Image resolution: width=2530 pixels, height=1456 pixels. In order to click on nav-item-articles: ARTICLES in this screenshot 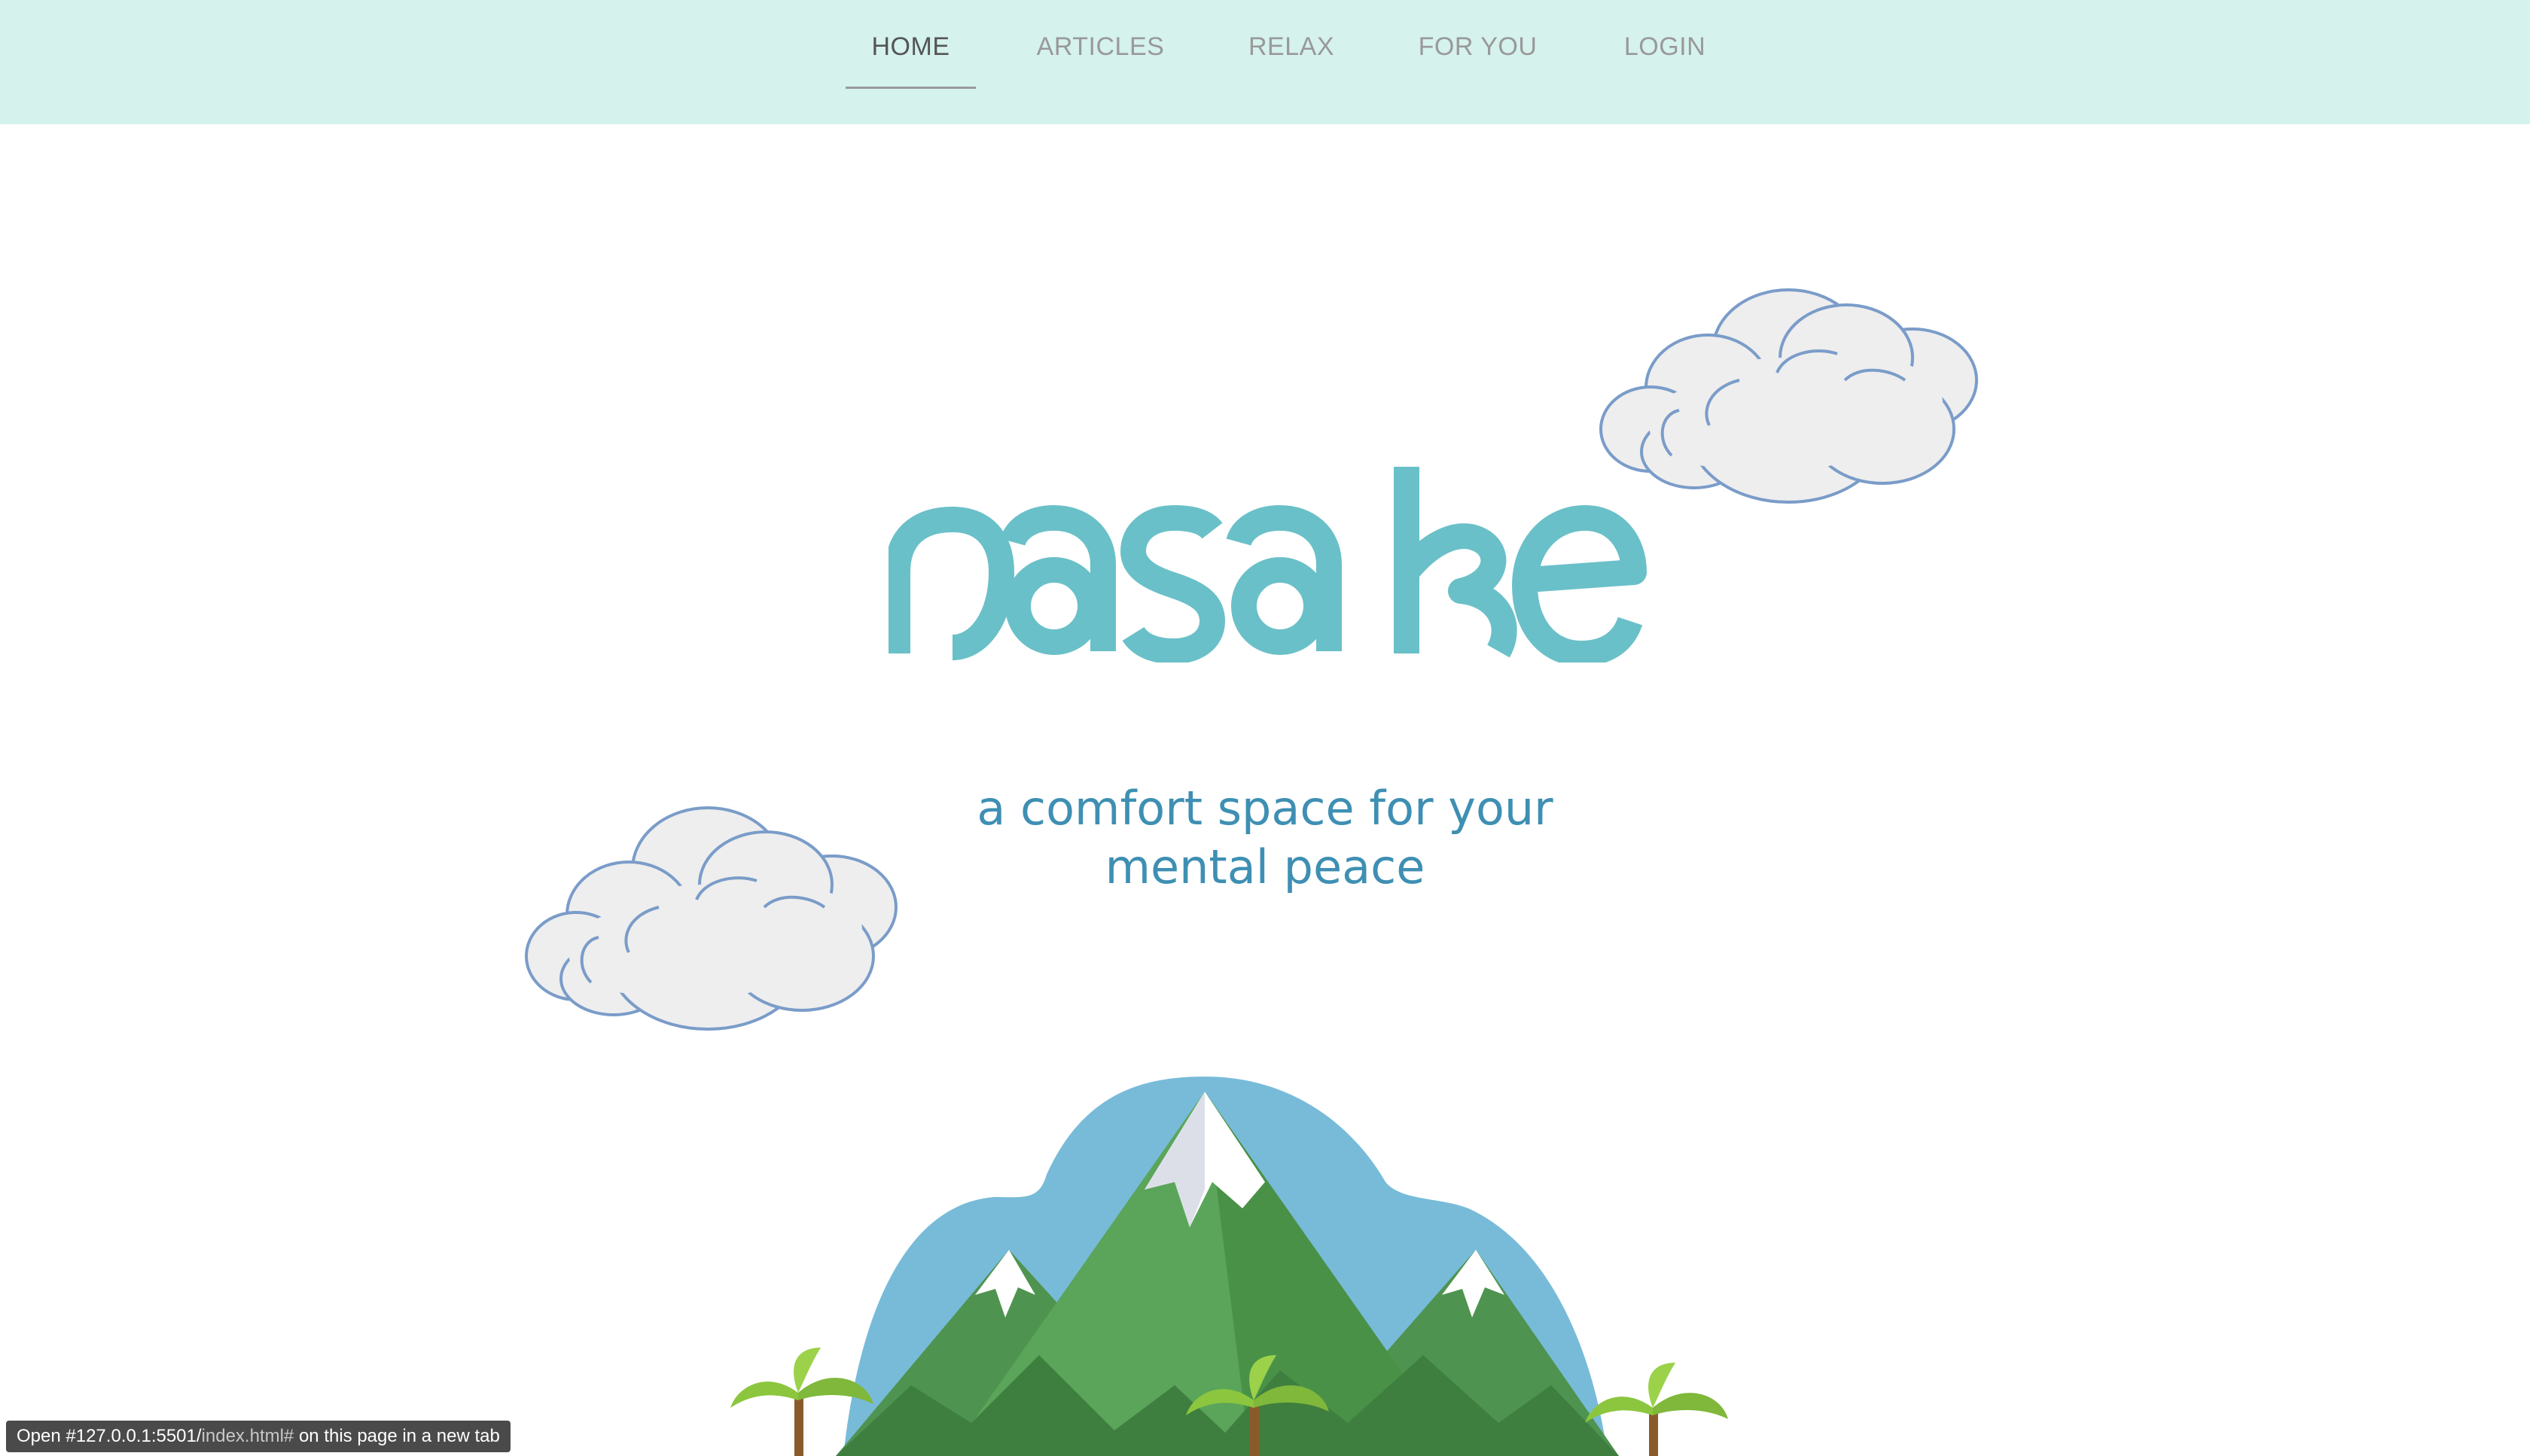, I will do `click(1100, 60)`.